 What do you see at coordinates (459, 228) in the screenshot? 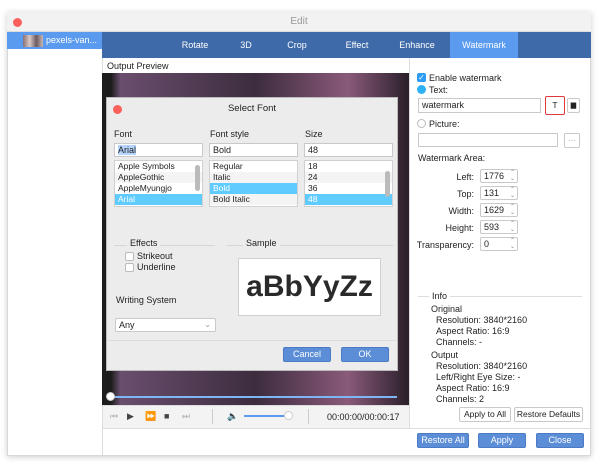
I see `height-label: Height:` at bounding box center [459, 228].